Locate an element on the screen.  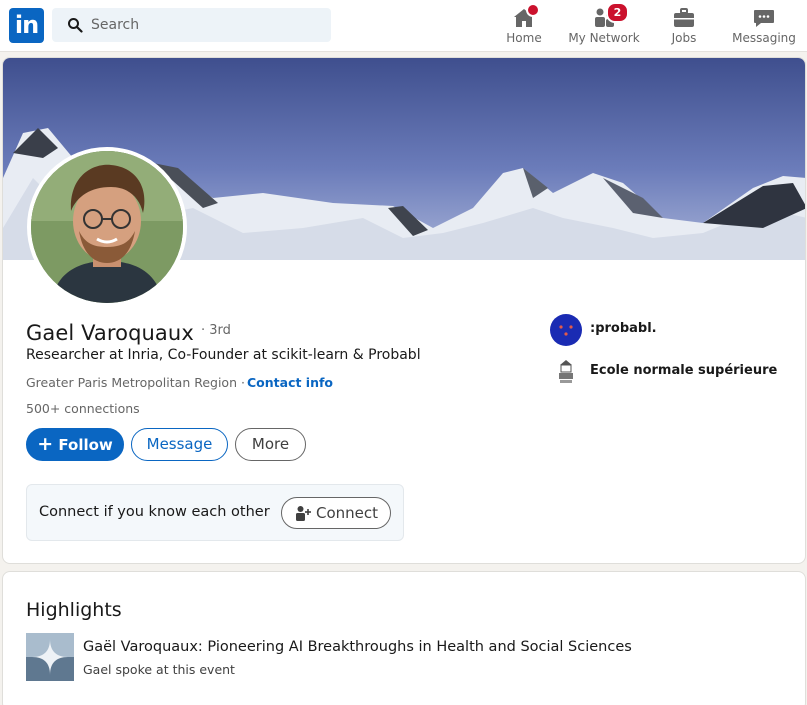
briefcase-icon is located at coordinates (684, 17).